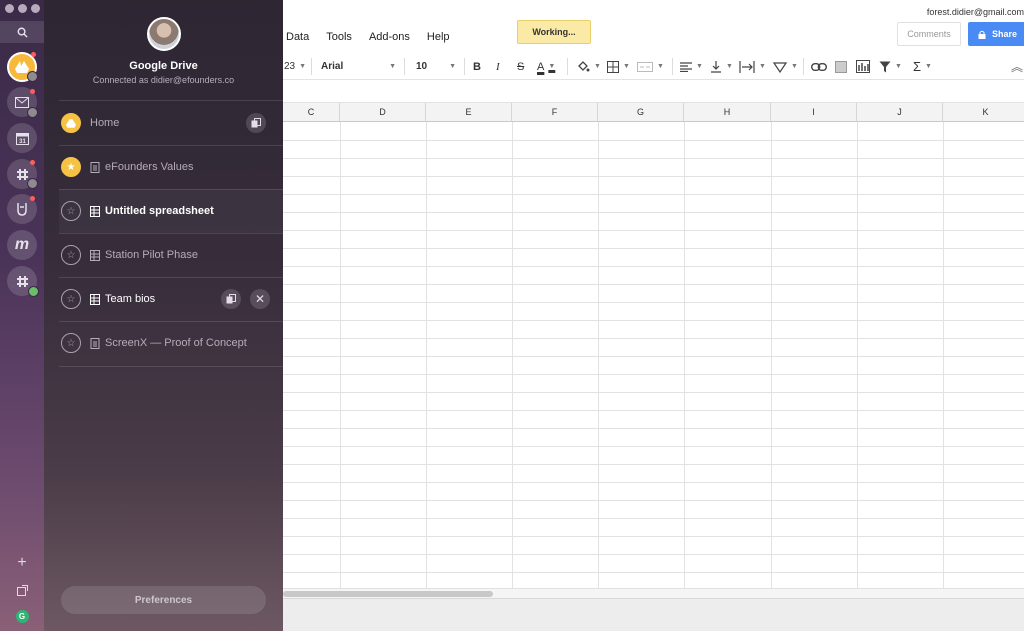 Image resolution: width=1024 pixels, height=631 pixels. What do you see at coordinates (389, 37) in the screenshot?
I see `menu-add-ons: Add-ons` at bounding box center [389, 37].